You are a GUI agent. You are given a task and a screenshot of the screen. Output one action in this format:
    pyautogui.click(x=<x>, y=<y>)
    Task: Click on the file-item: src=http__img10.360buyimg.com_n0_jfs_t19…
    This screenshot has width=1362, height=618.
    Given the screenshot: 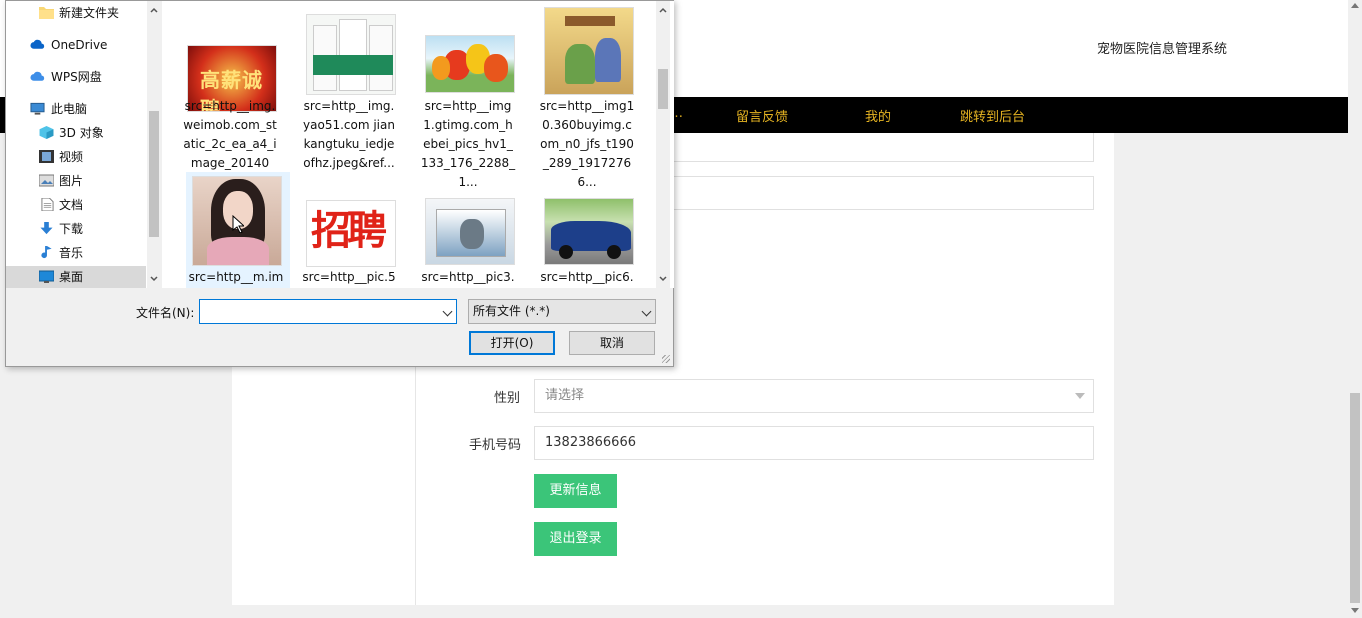 What is the action you would take?
    pyautogui.click(x=587, y=95)
    